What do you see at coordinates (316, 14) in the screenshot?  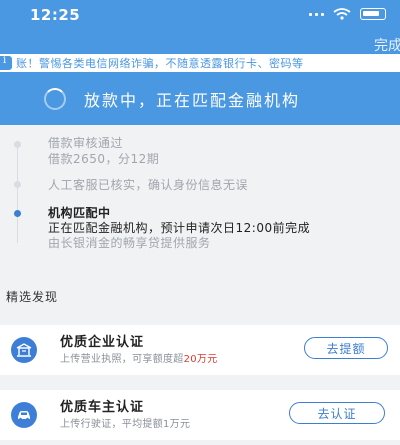 I see `more-dots-icon` at bounding box center [316, 14].